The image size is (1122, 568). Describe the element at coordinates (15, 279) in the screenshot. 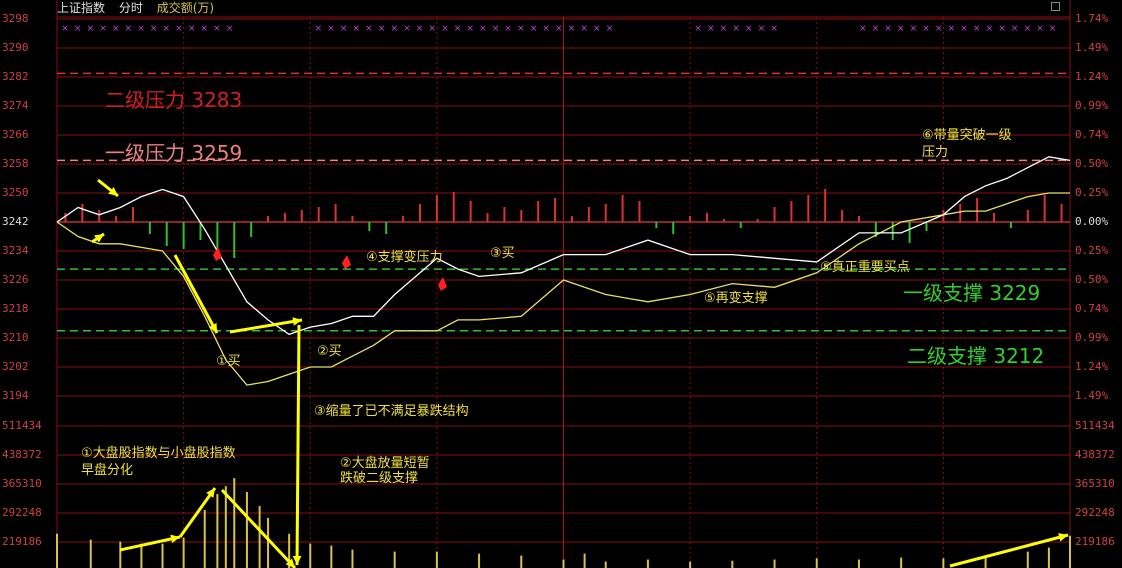

I see `price-tick-left: 3226` at that location.